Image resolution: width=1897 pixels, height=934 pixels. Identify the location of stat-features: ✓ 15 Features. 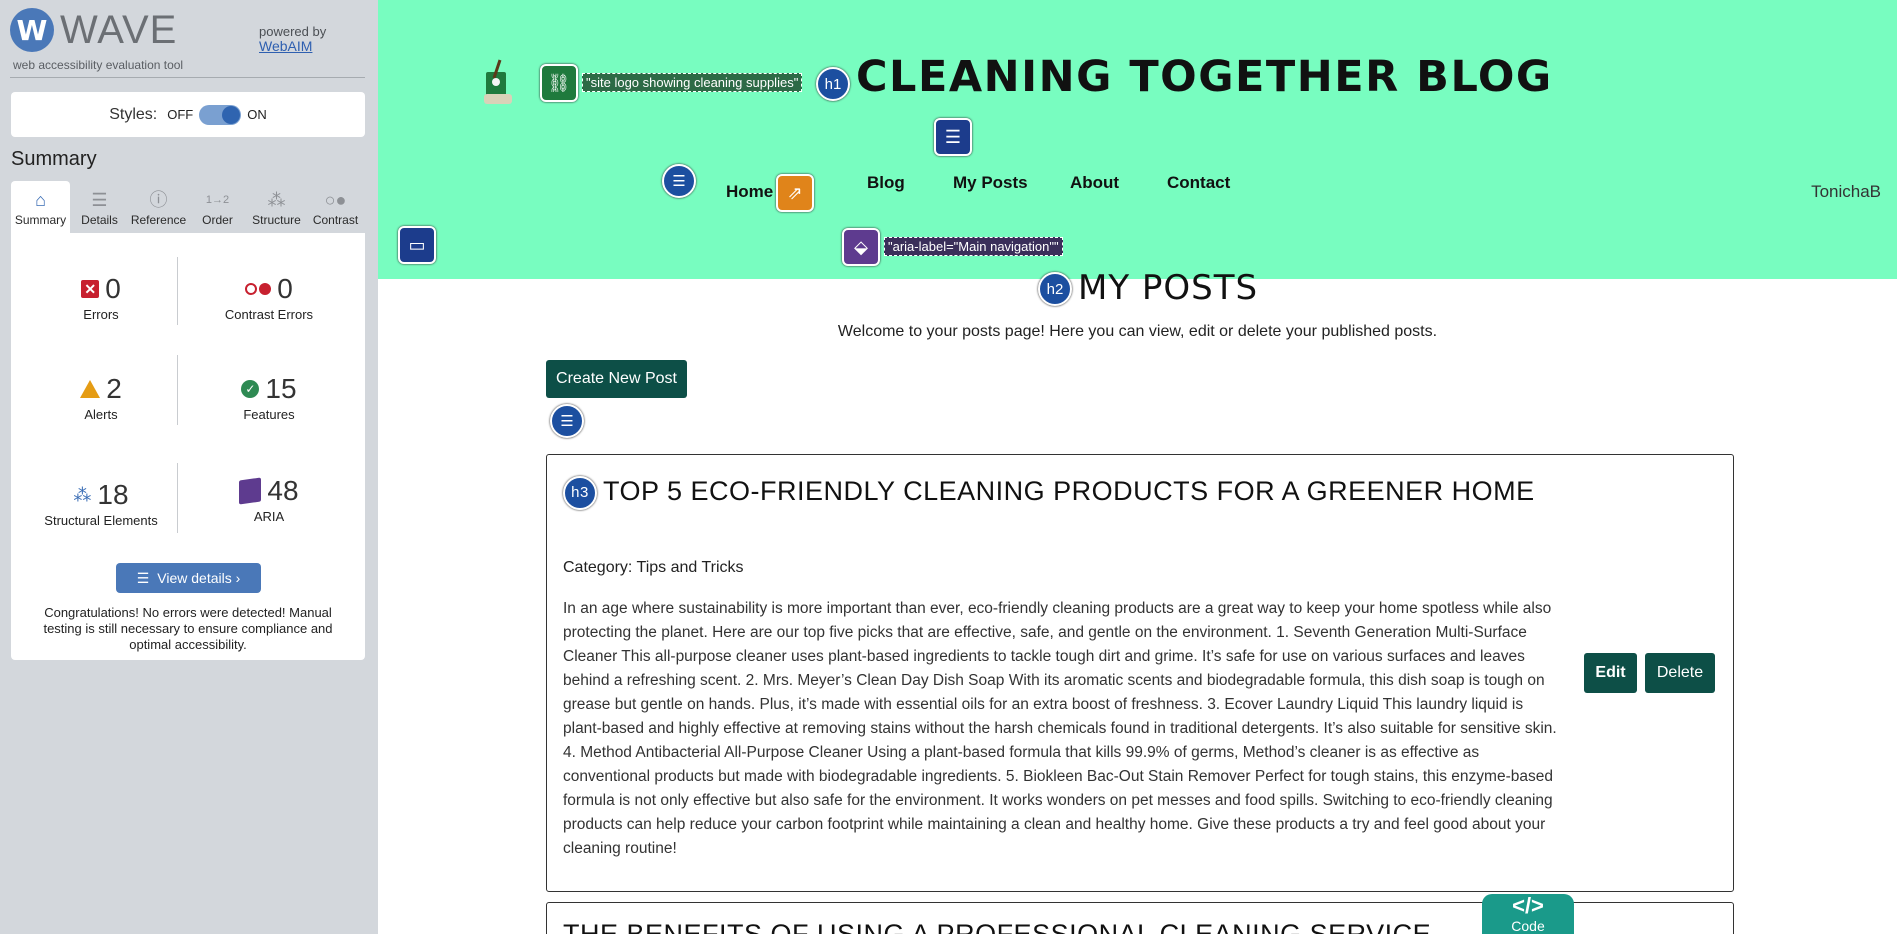
(269, 397).